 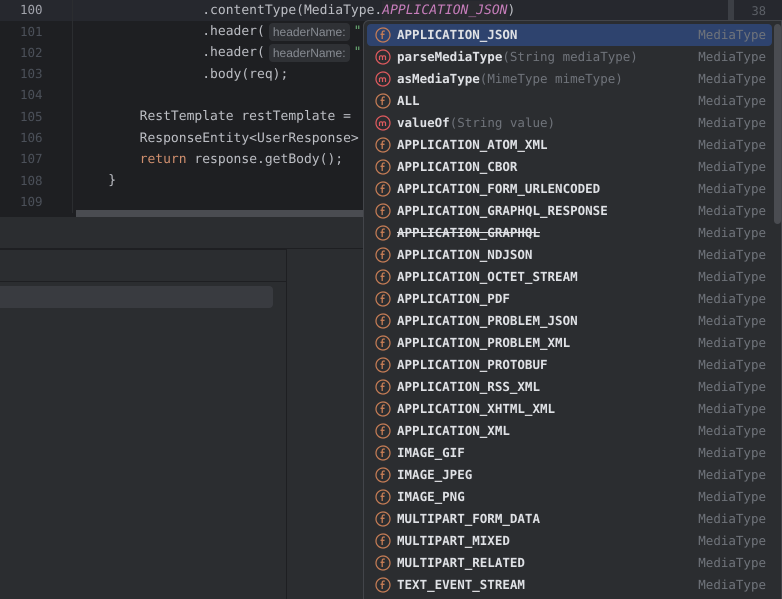 What do you see at coordinates (457, 167) in the screenshot?
I see `completion-name: APPLICATION_CBOR` at bounding box center [457, 167].